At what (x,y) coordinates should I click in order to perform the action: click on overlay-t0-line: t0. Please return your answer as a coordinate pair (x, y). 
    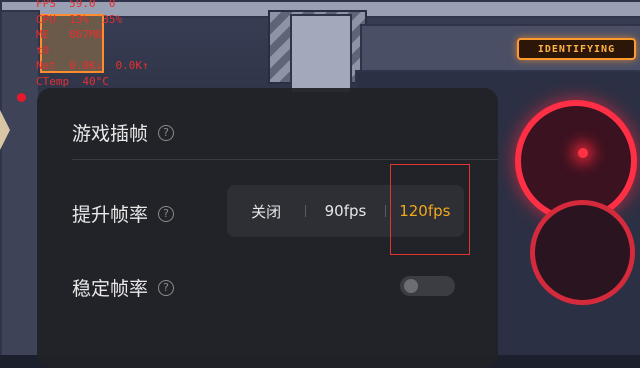
    Looking at the image, I should click on (43, 50).